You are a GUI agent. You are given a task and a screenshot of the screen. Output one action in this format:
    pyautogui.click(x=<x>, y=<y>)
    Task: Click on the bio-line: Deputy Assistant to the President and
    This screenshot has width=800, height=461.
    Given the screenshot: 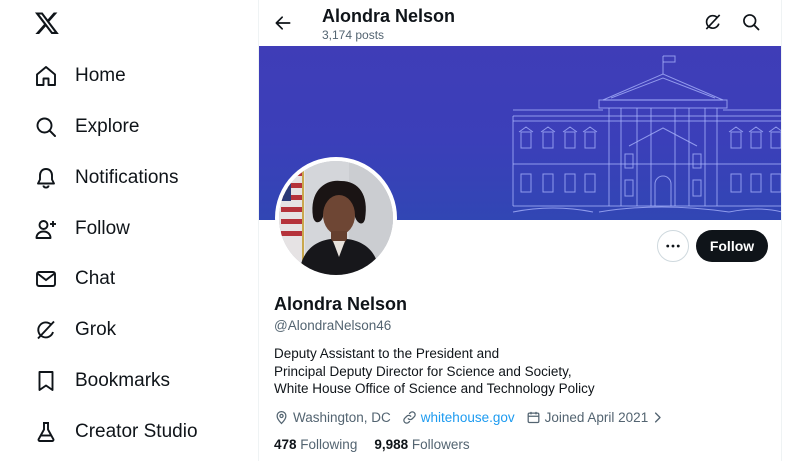 What is the action you would take?
    pyautogui.click(x=387, y=353)
    